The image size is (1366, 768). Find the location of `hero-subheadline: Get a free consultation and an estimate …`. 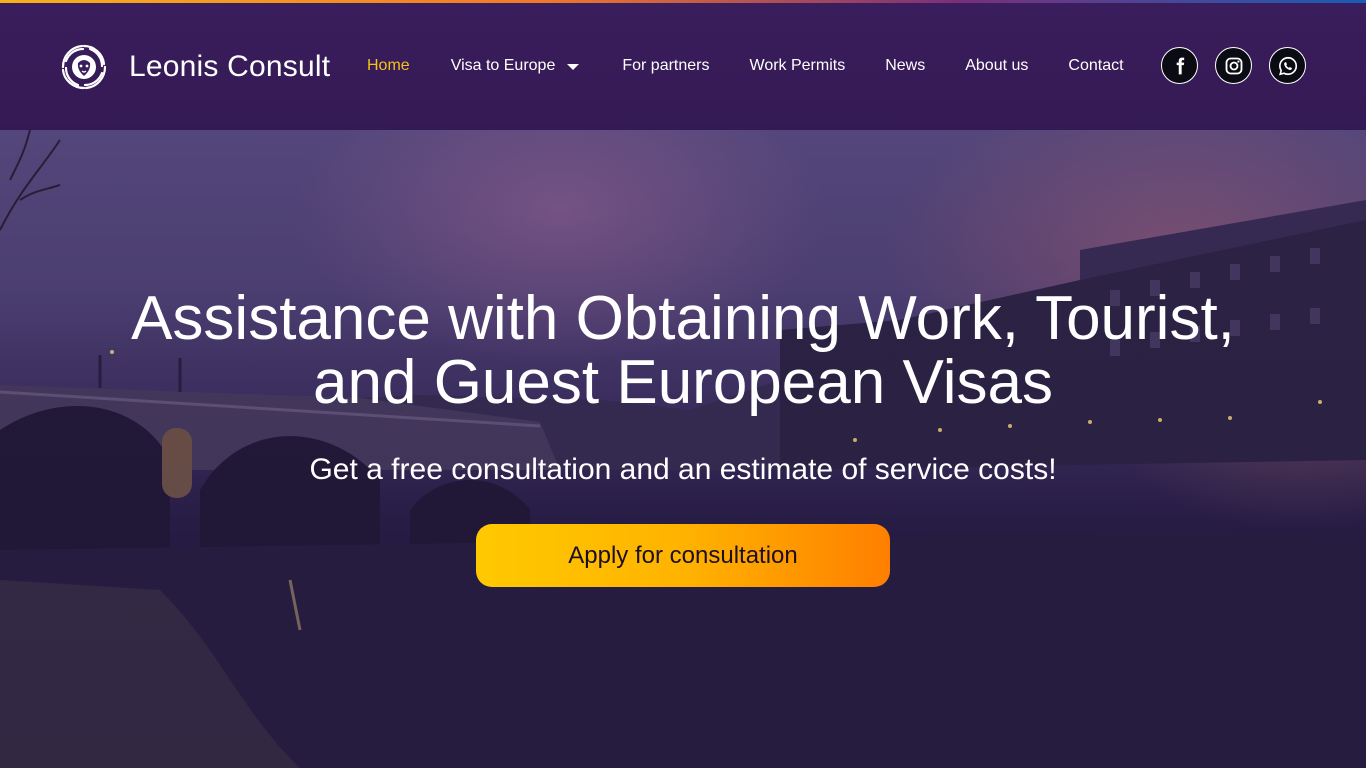

hero-subheadline: Get a free consultation and an estimate … is located at coordinates (683, 469).